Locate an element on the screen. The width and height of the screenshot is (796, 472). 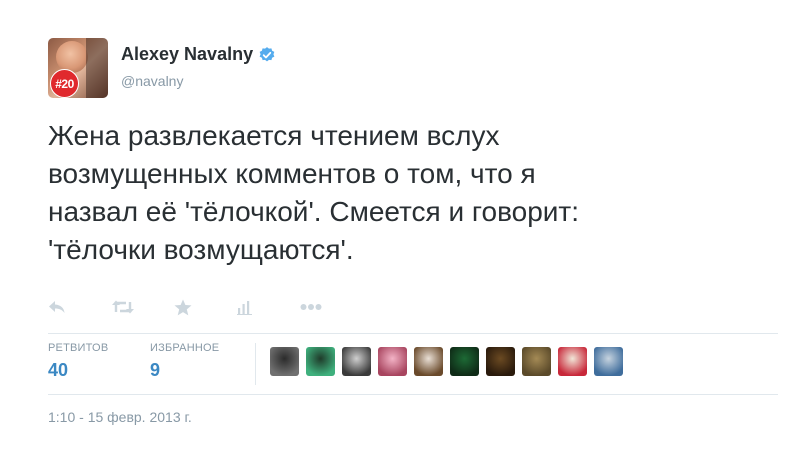
author-name-row: Alexey Navalny is located at coordinates (198, 54).